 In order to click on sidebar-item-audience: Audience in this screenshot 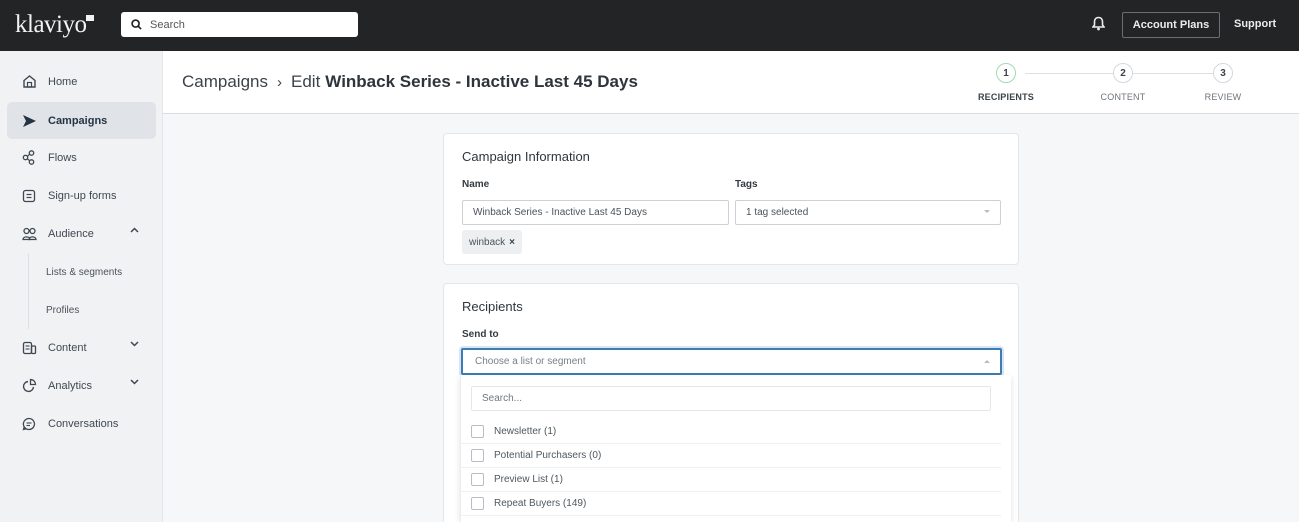, I will do `click(81, 233)`.